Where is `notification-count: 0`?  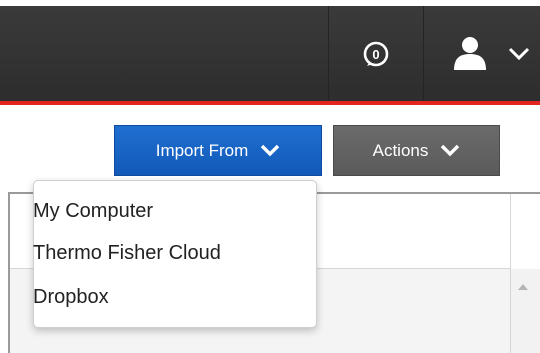 notification-count: 0 is located at coordinates (375, 54).